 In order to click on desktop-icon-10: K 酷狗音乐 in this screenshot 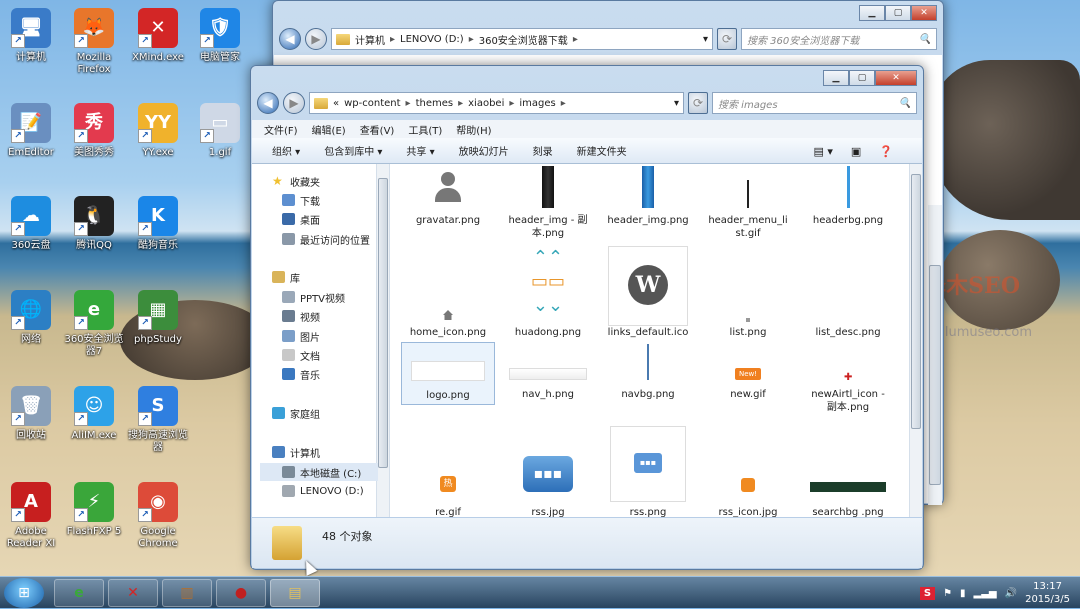, I will do `click(158, 224)`.